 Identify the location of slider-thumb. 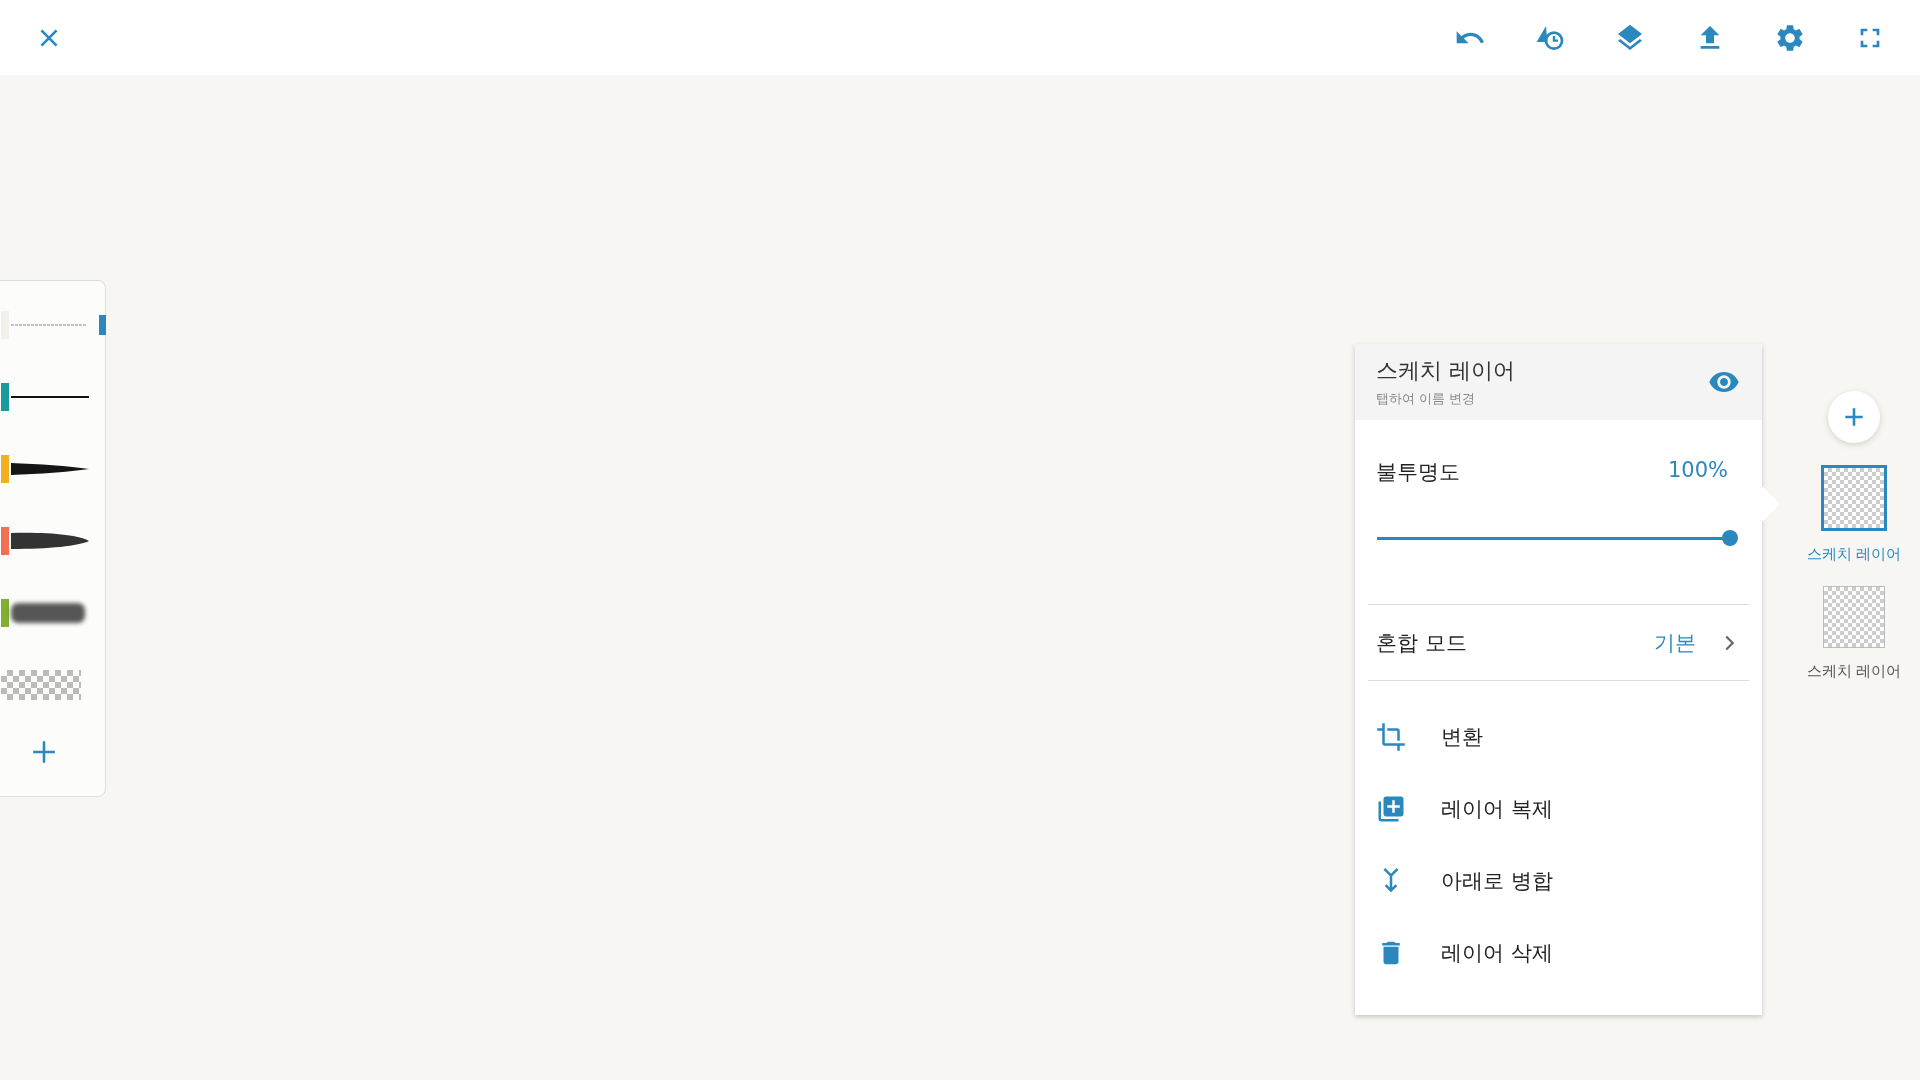
(1730, 538).